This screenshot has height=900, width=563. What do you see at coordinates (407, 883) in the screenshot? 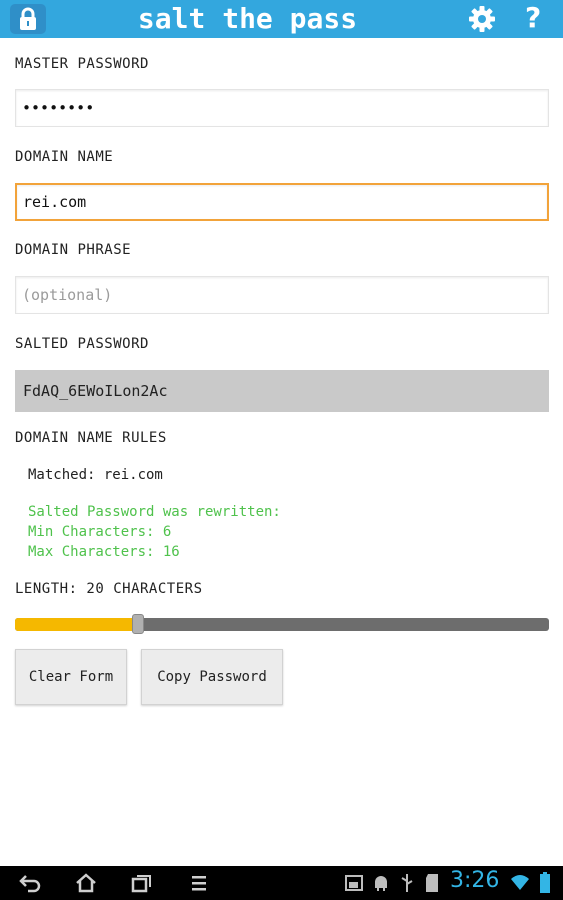
I see `usb-icon` at bounding box center [407, 883].